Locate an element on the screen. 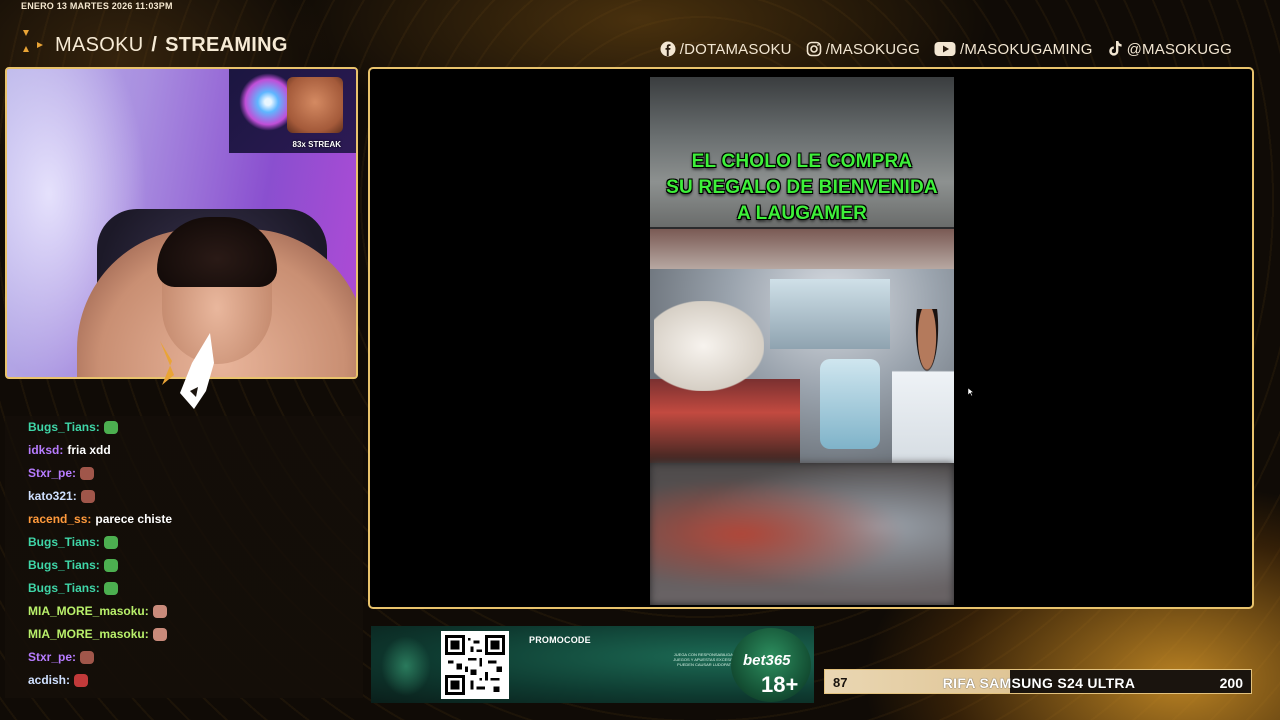  store-scene is located at coordinates (802, 346).